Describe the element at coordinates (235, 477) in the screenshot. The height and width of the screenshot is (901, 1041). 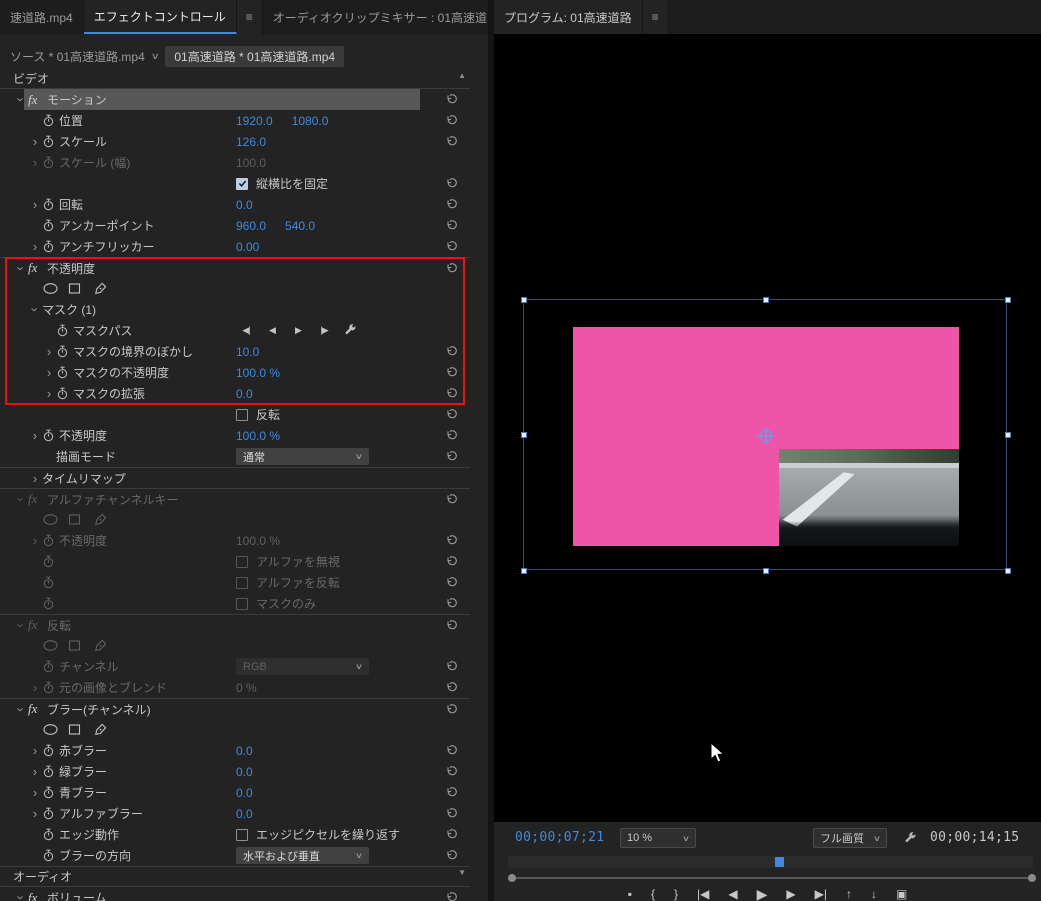
I see `row-time-remapping: › タイムリマップ` at that location.